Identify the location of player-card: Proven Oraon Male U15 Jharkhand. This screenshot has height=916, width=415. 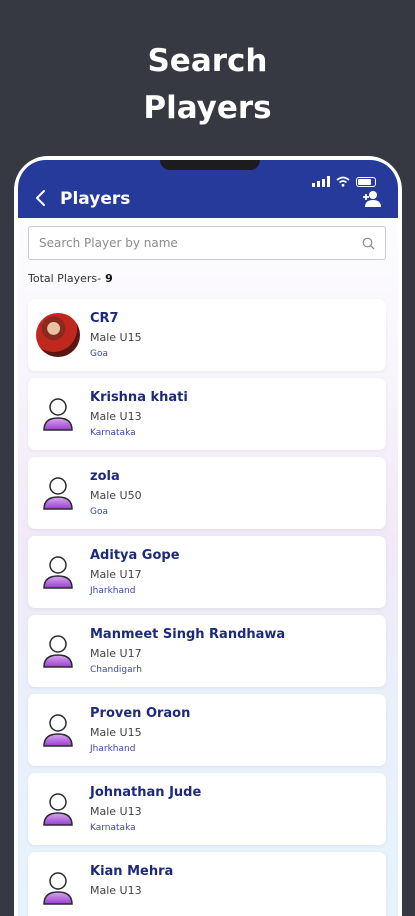
(207, 730).